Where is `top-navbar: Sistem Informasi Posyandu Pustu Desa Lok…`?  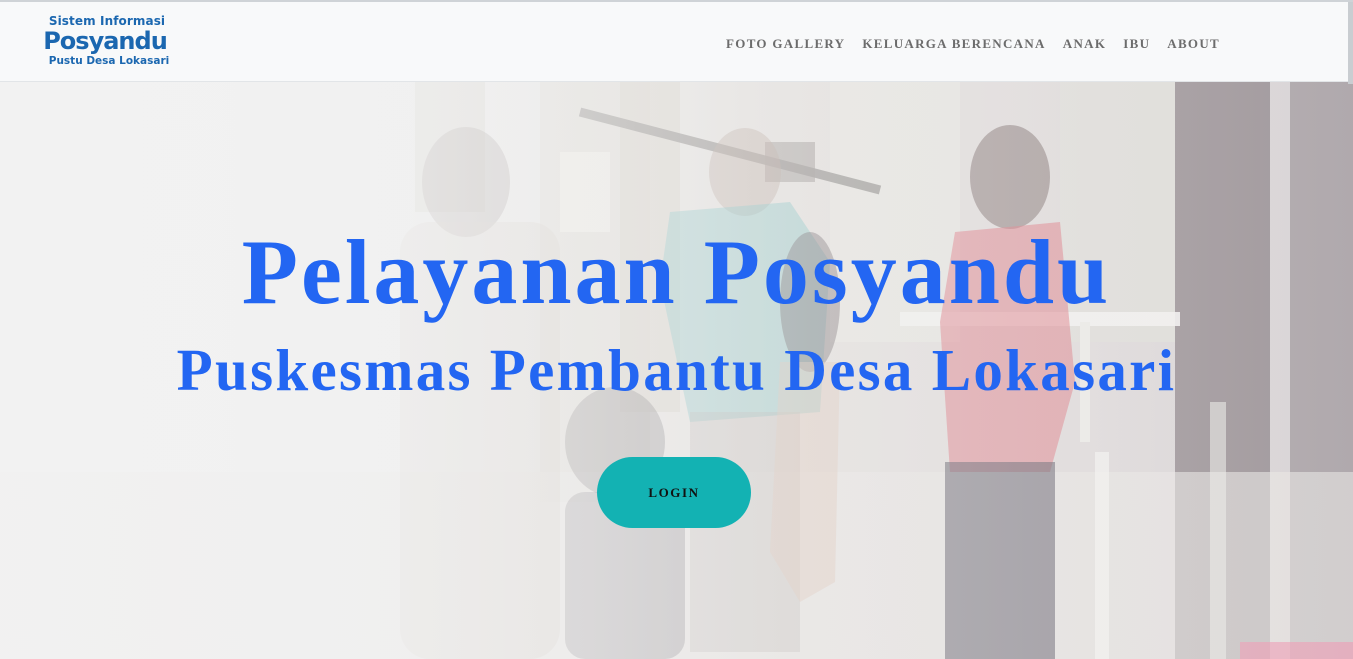 top-navbar: Sistem Informasi Posyandu Pustu Desa Lok… is located at coordinates (676, 42).